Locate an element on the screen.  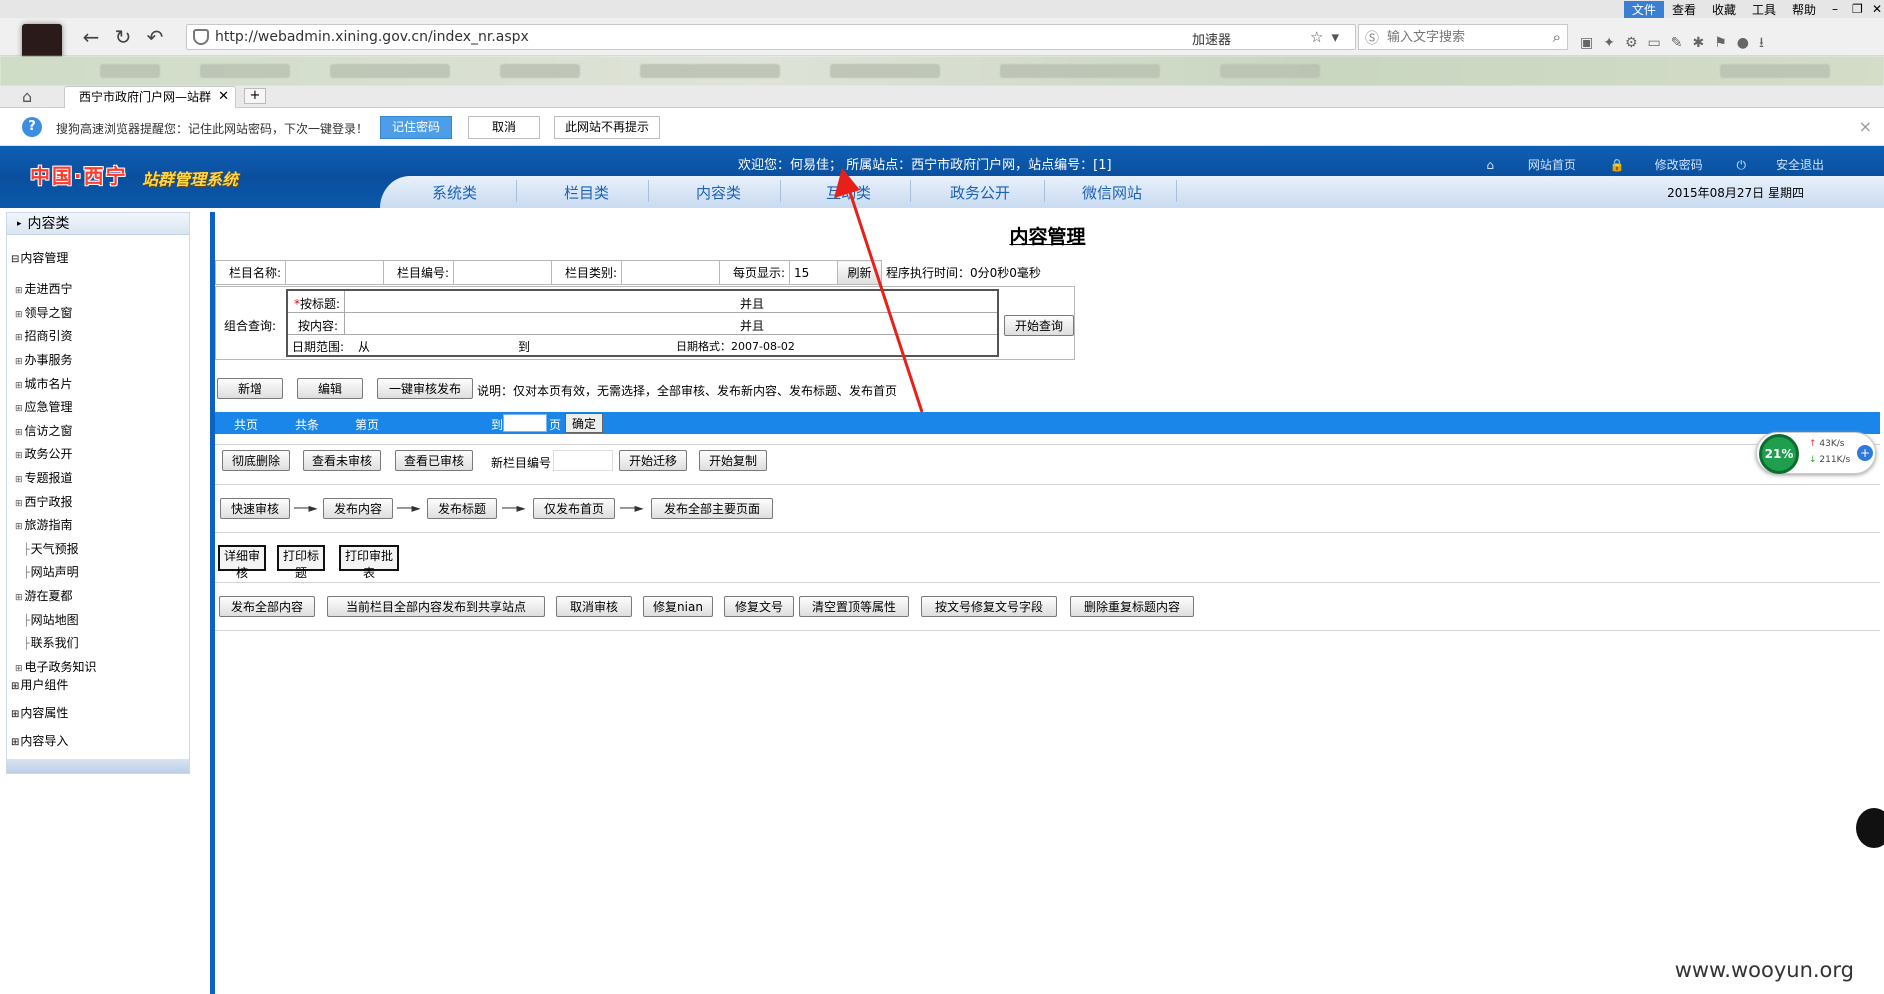
fix-doc-field-button: 按文号修复文号字段 is located at coordinates (989, 606).